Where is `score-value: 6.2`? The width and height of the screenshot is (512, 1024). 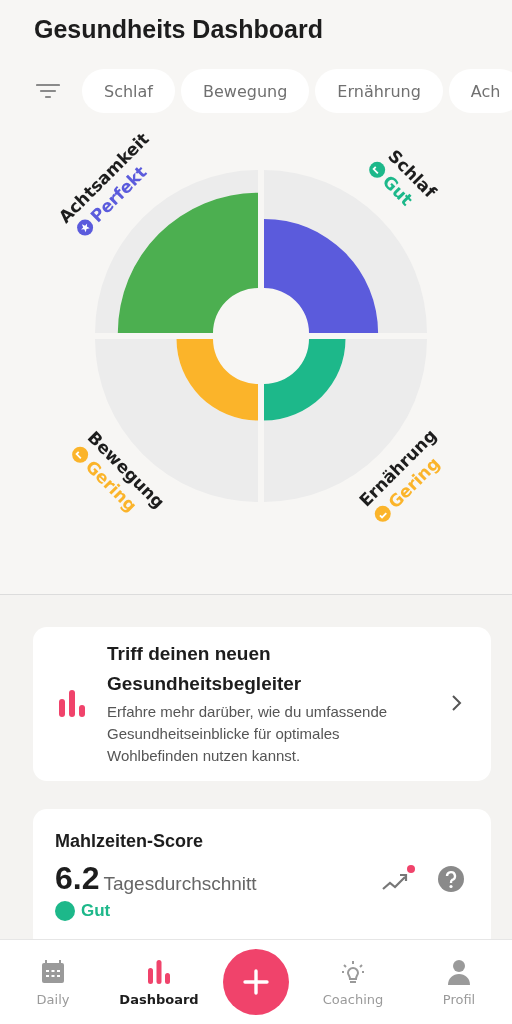
score-value: 6.2 is located at coordinates (77, 878).